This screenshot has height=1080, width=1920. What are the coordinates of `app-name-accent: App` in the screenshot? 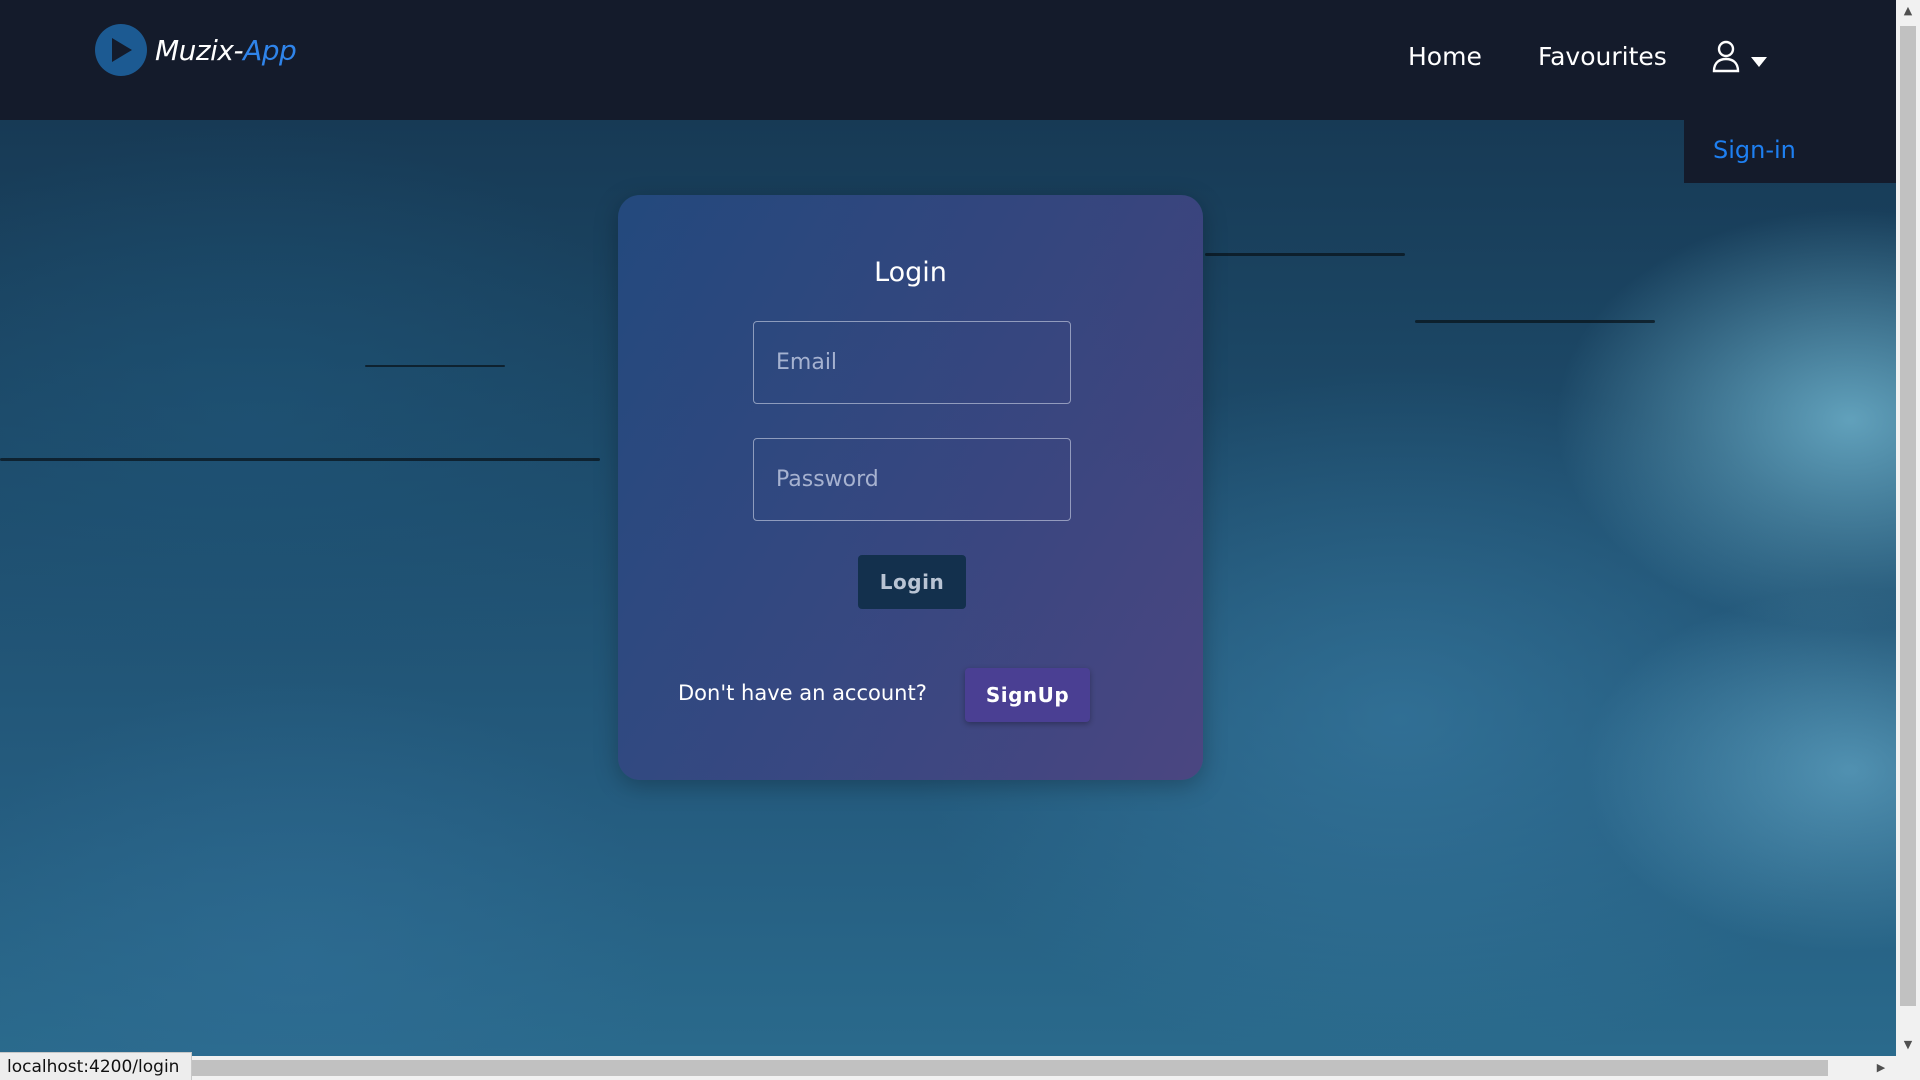 It's located at (270, 50).